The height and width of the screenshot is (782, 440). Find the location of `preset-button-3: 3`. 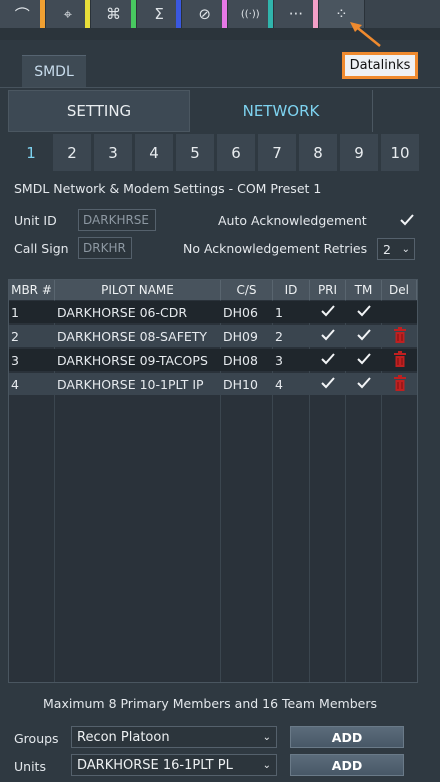

preset-button-3: 3 is located at coordinates (113, 152).